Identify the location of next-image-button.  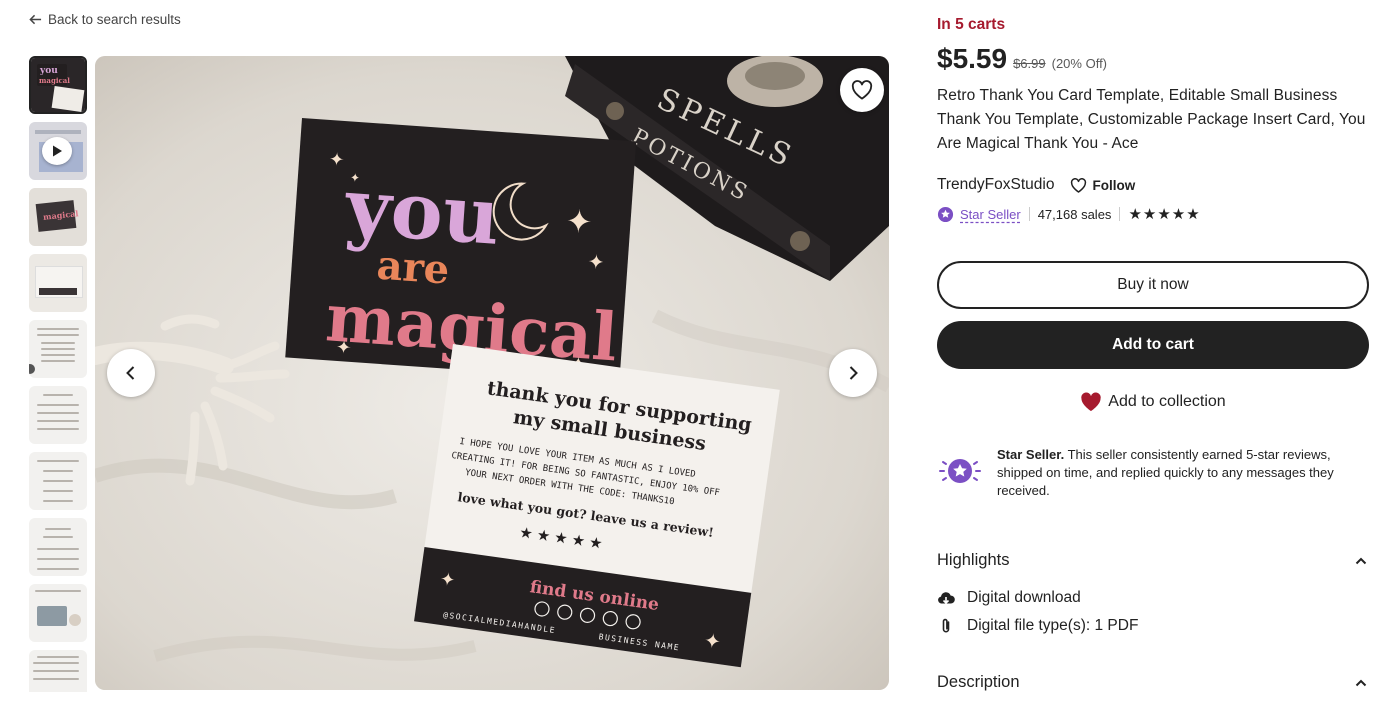
(853, 373).